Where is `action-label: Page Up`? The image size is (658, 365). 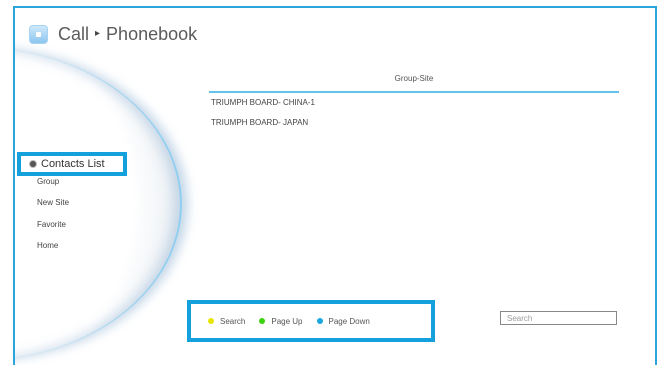
action-label: Page Up is located at coordinates (287, 321).